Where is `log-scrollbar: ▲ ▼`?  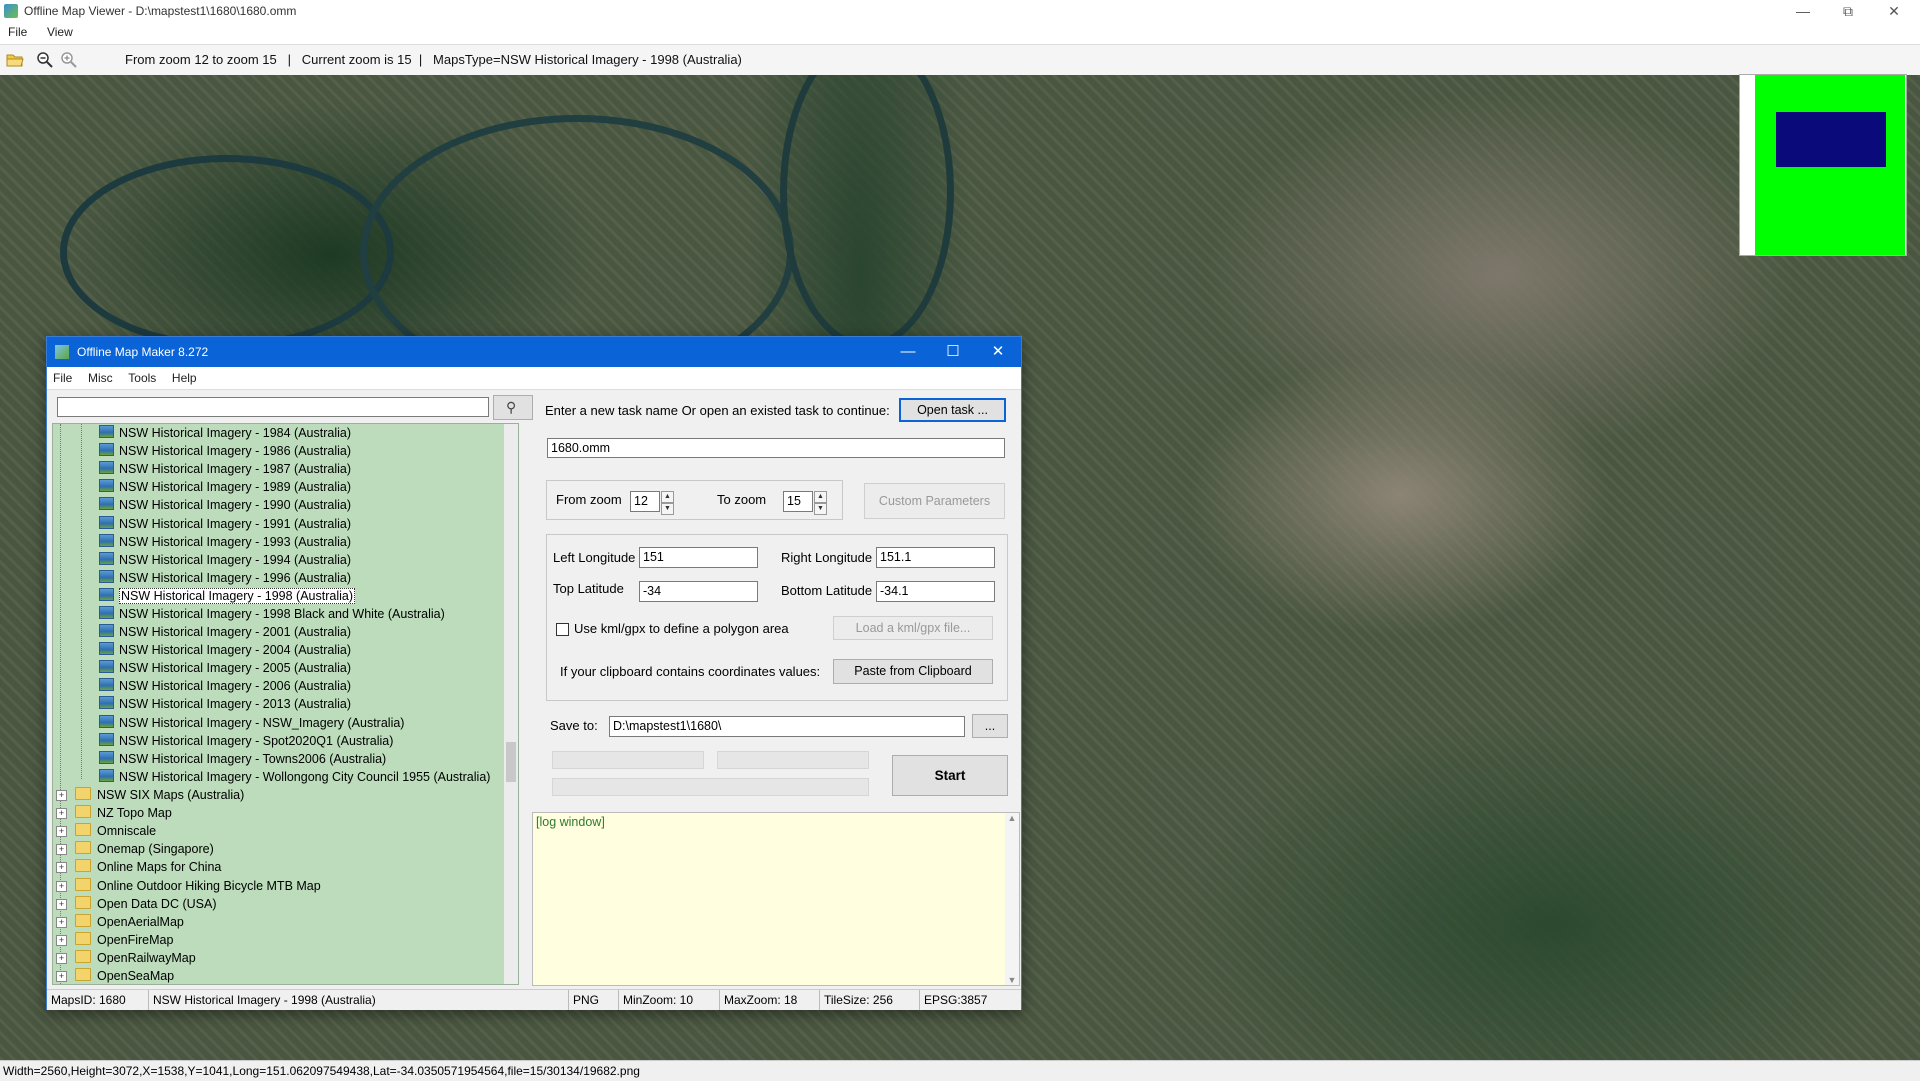 log-scrollbar: ▲ ▼ is located at coordinates (1012, 899).